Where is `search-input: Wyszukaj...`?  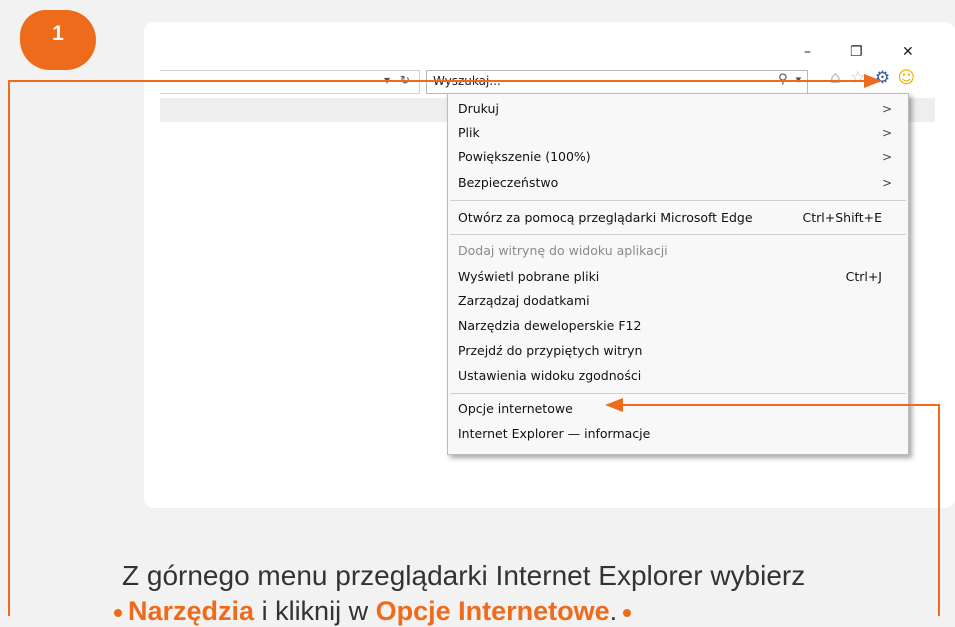 search-input: Wyszukaj... is located at coordinates (617, 82).